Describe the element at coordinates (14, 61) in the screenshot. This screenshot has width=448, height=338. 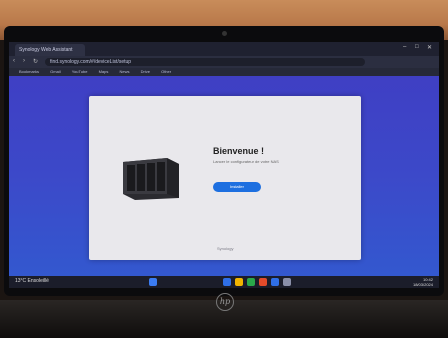
I see `back-icon: ‹` at that location.